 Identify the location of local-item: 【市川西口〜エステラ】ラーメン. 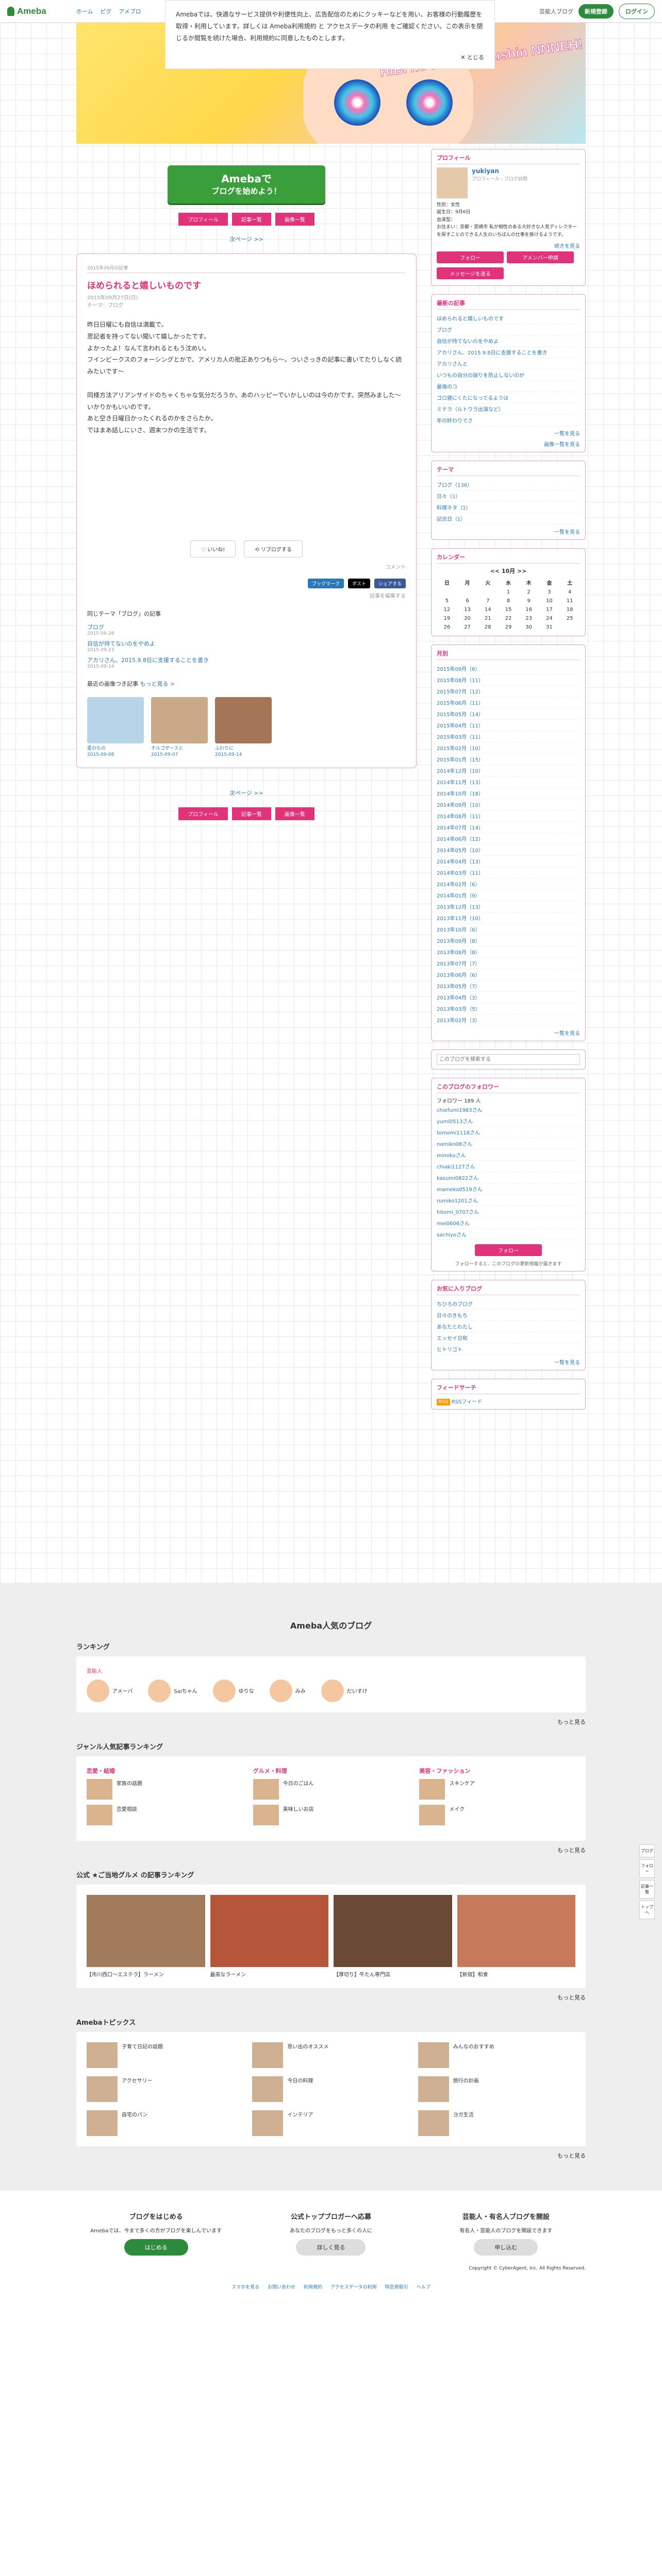
(146, 1936).